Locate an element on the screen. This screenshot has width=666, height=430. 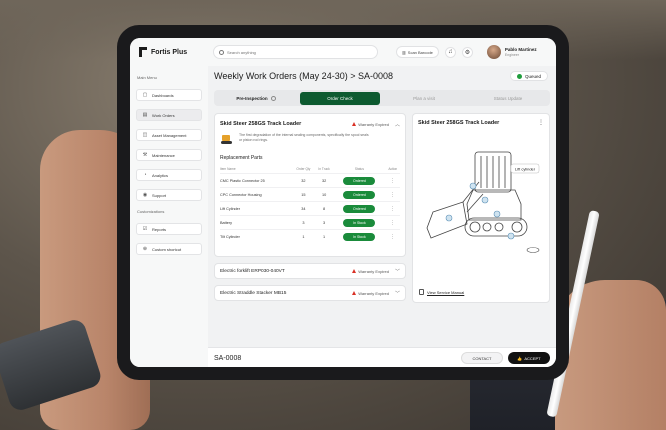
sidebar-item-work-orders: ▤ Work Orders is located at coordinates (169, 115).